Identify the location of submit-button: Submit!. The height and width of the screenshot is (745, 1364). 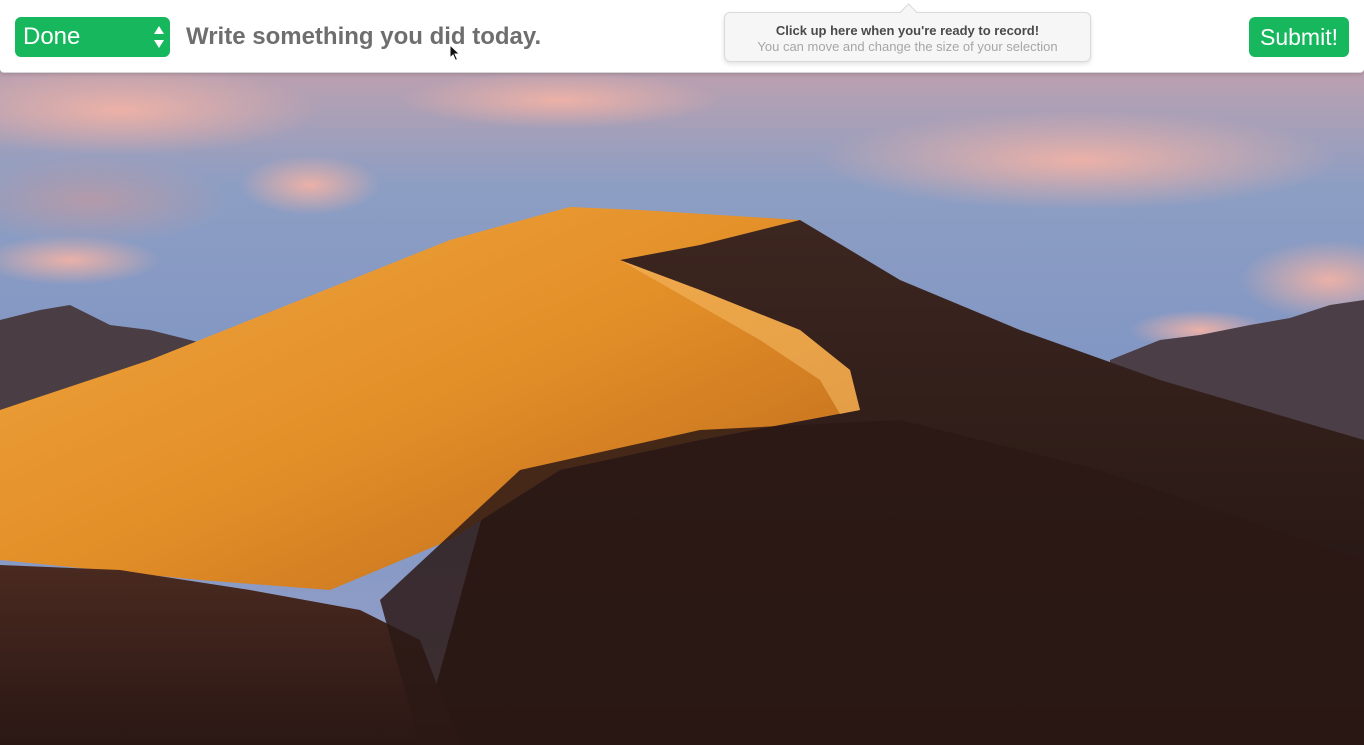
(1299, 37).